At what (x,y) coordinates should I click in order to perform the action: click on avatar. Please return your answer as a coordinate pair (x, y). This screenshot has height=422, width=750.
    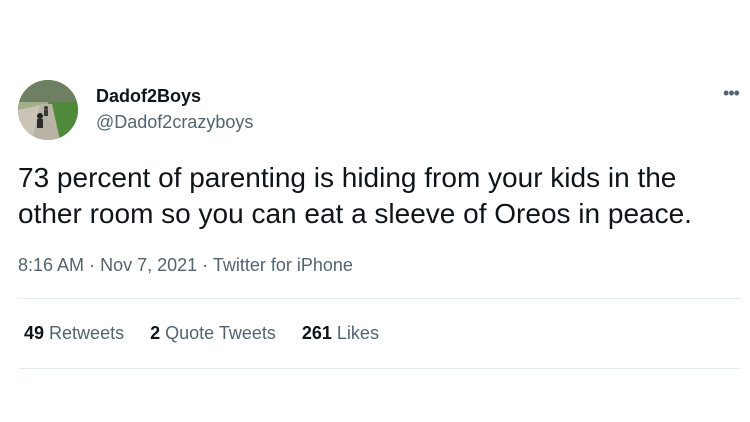
    Looking at the image, I should click on (48, 110).